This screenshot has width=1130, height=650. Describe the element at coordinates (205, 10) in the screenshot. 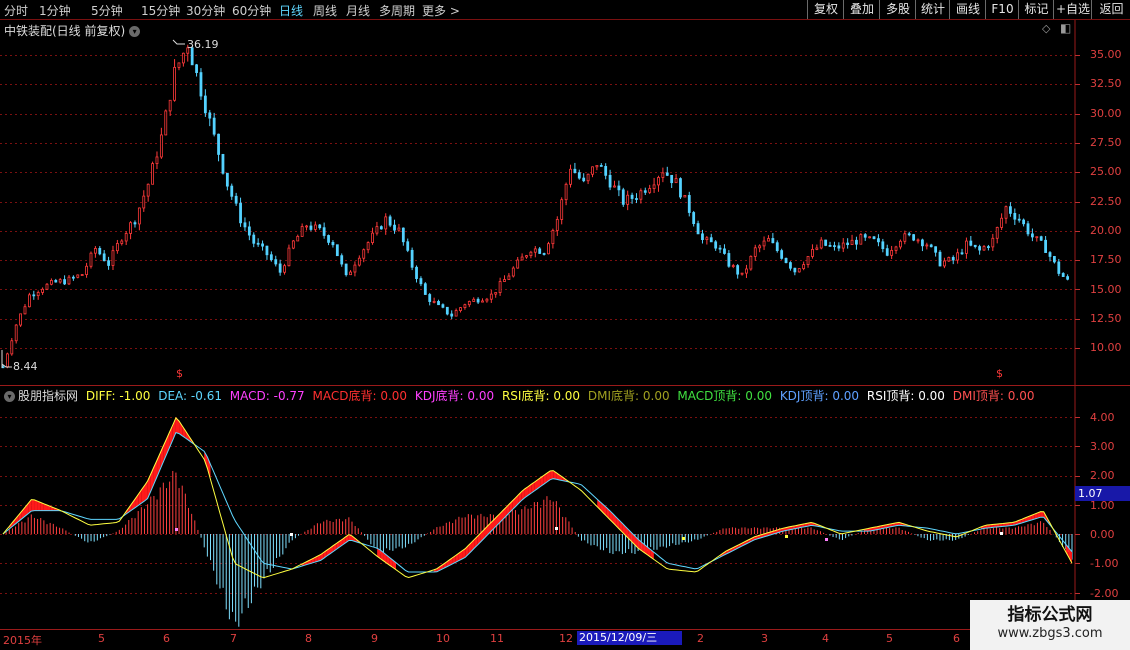

I see `period-tab-30min: 30分钟` at that location.